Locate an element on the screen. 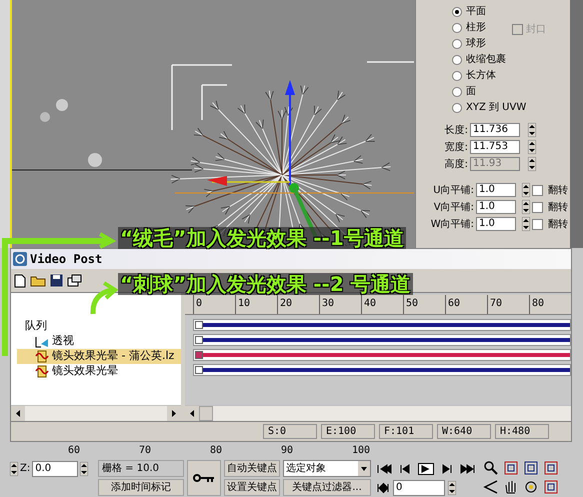 The height and width of the screenshot is (497, 583). set-key-button is located at coordinates (204, 478).